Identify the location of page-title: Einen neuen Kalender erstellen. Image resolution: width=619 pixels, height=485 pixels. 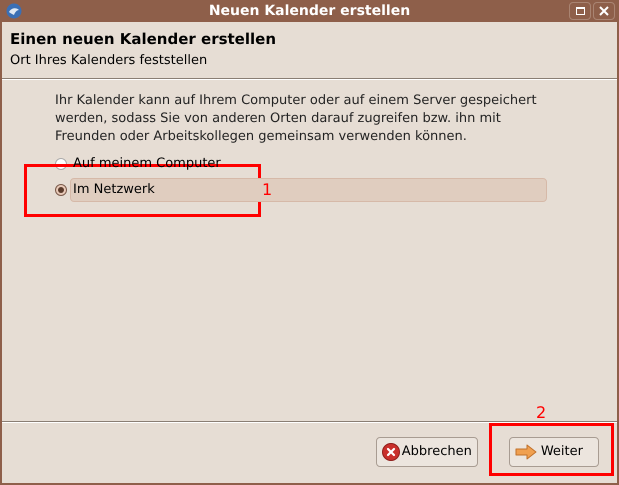
(143, 39).